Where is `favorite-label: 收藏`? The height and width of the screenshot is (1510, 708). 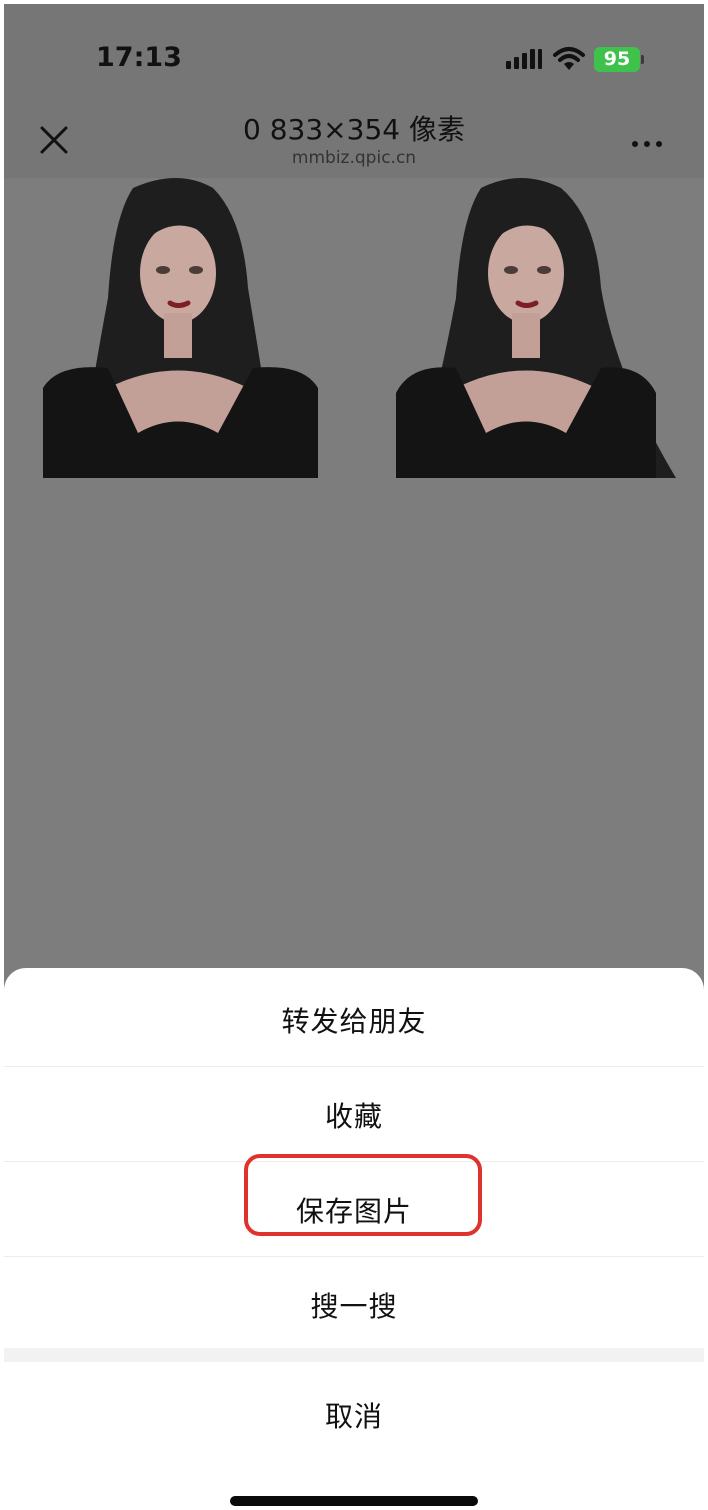 favorite-label: 收藏 is located at coordinates (353, 1116).